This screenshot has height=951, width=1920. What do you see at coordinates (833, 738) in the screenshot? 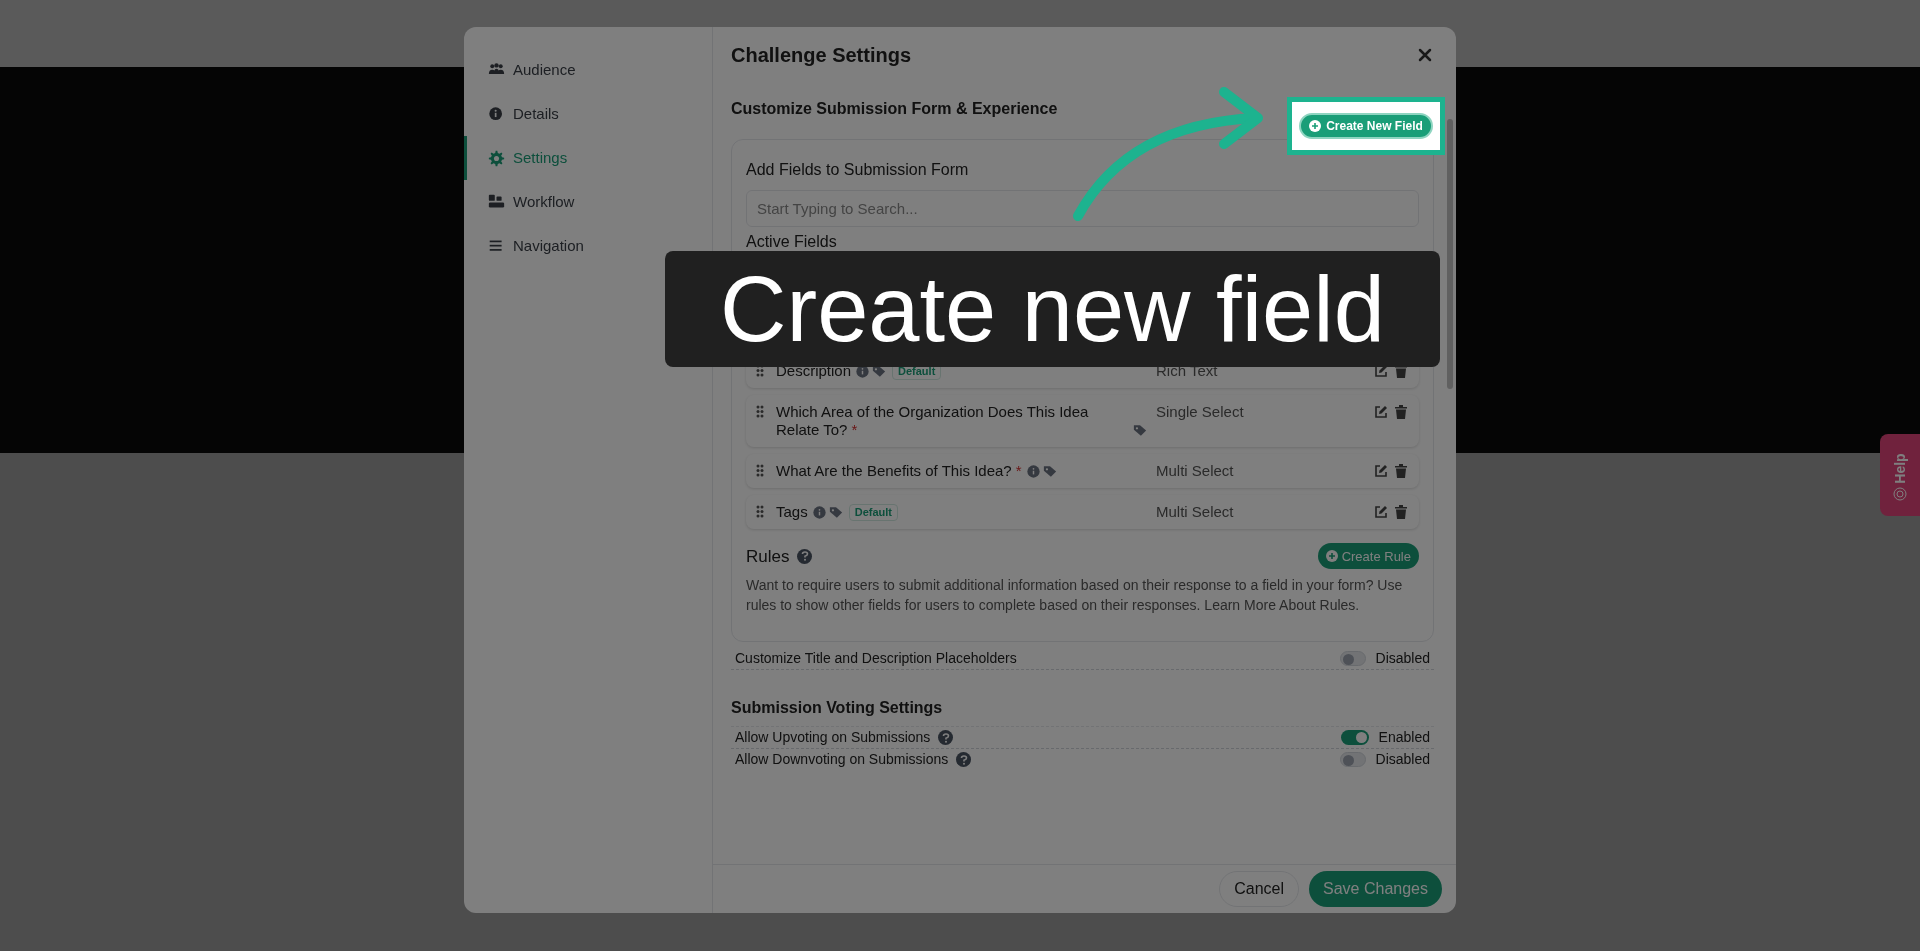
I see `setting-label: Allow Upvoting on Submissions` at bounding box center [833, 738].